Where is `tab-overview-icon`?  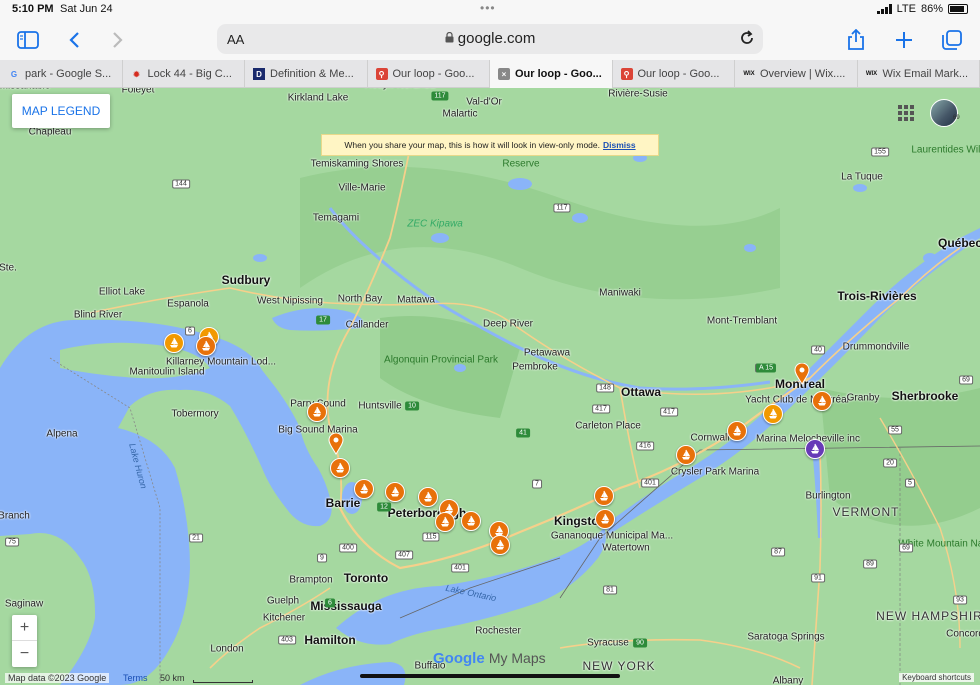 tab-overview-icon is located at coordinates (952, 40).